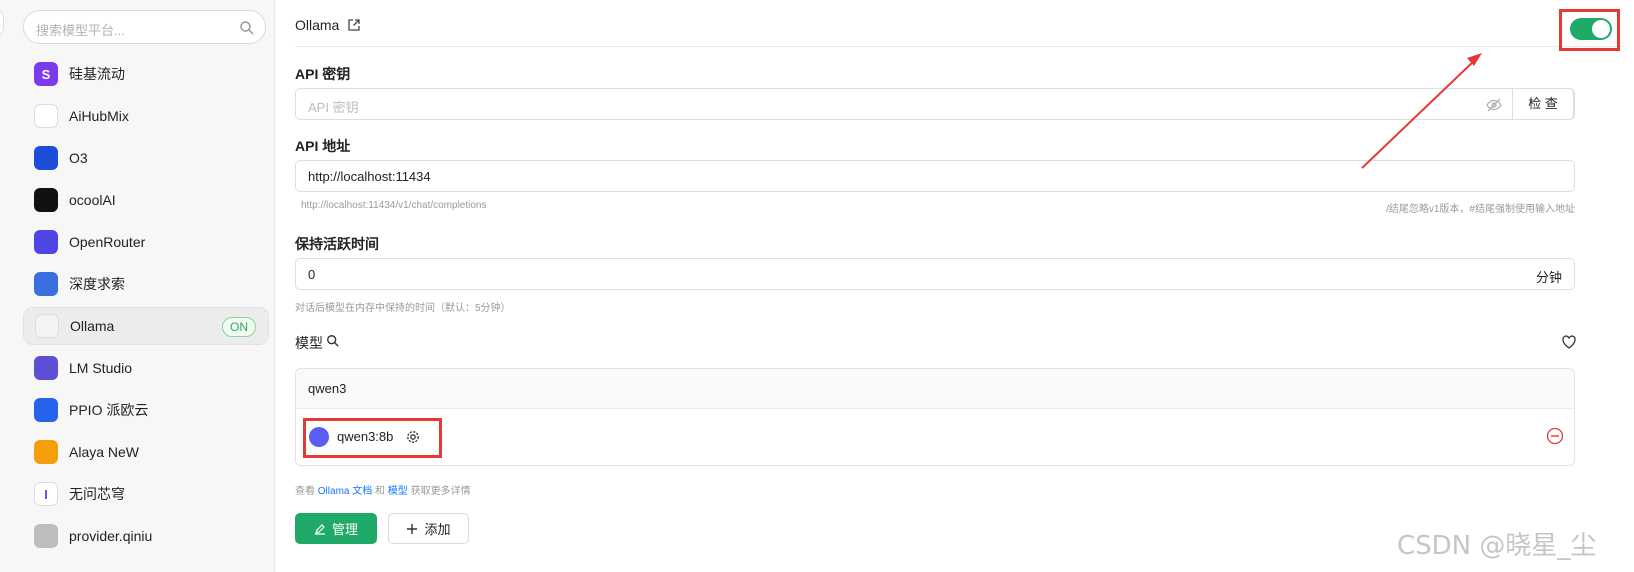 The image size is (1634, 572). I want to click on api-url-value: http://localhost:11434, so click(369, 176).